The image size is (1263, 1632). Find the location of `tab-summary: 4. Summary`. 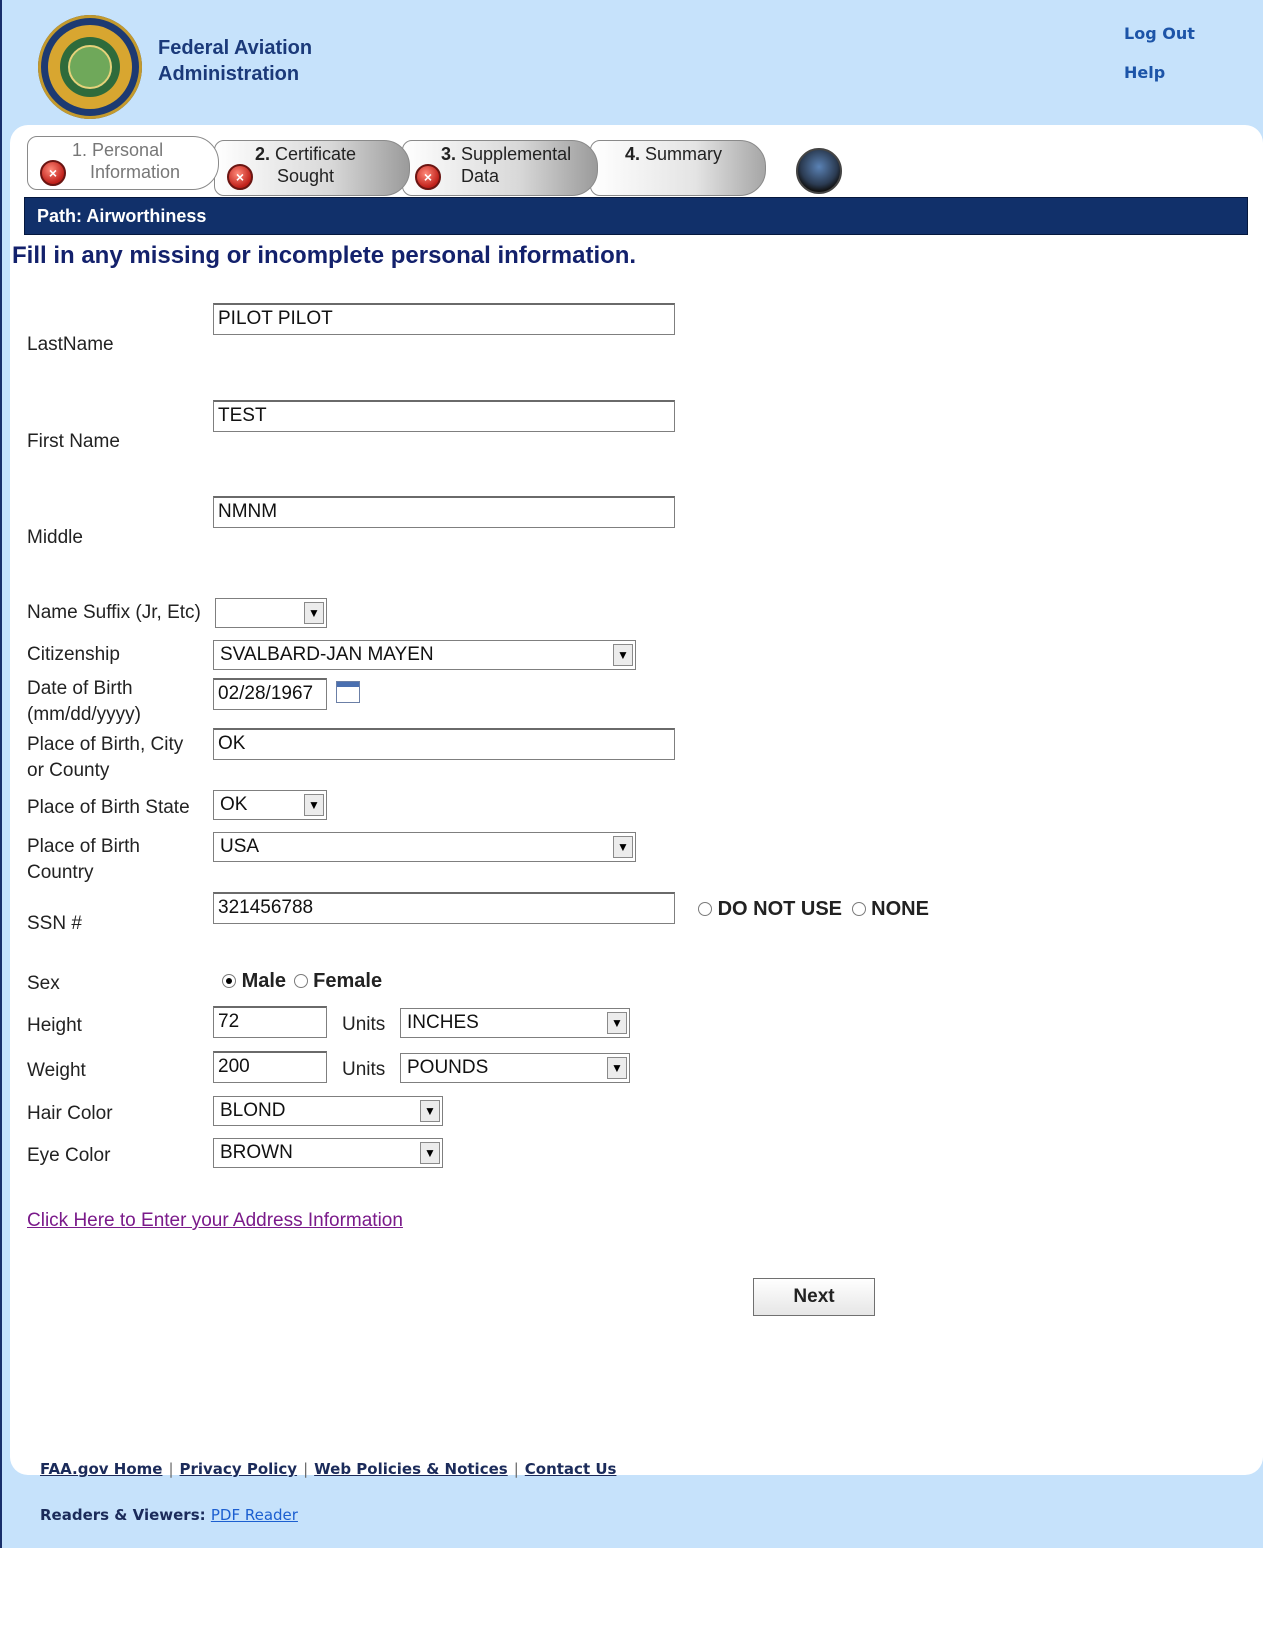

tab-summary: 4. Summary is located at coordinates (678, 168).